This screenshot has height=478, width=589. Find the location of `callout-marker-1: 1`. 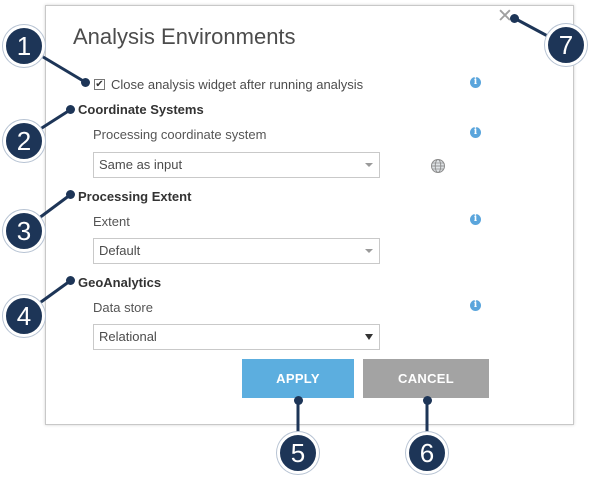

callout-marker-1: 1 is located at coordinates (24, 46).